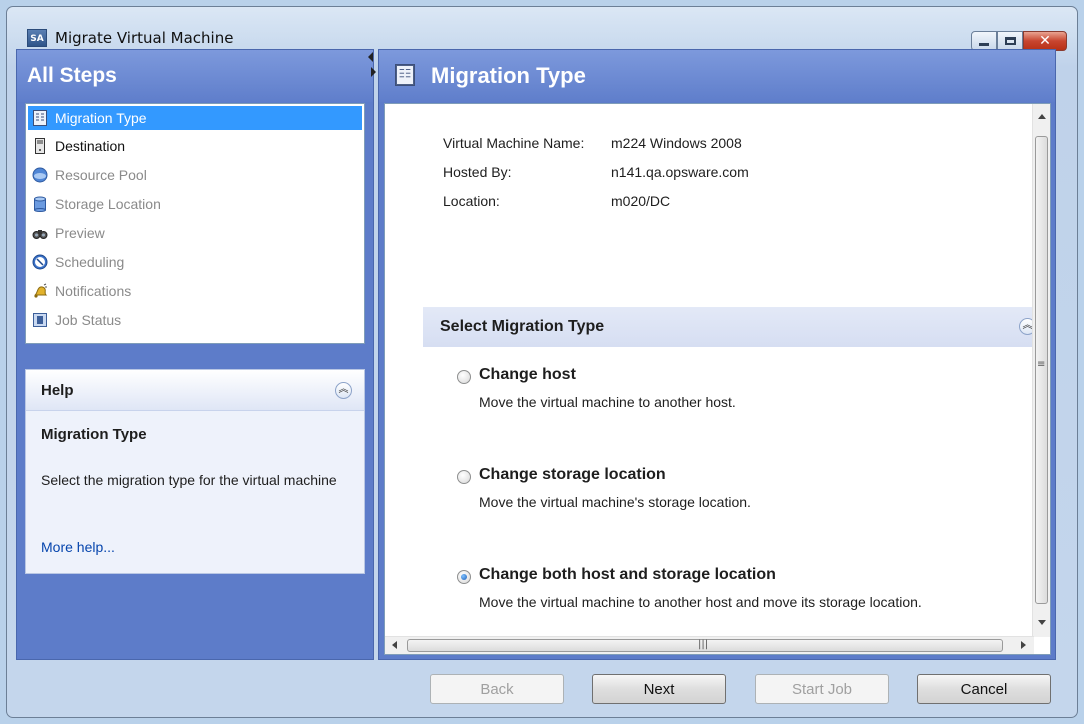 This screenshot has width=1084, height=724. I want to click on minimize-button, so click(984, 41).